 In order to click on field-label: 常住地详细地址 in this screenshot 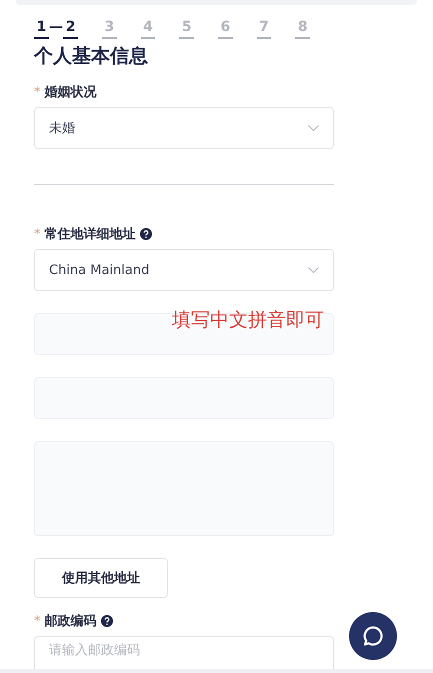, I will do `click(90, 234)`.